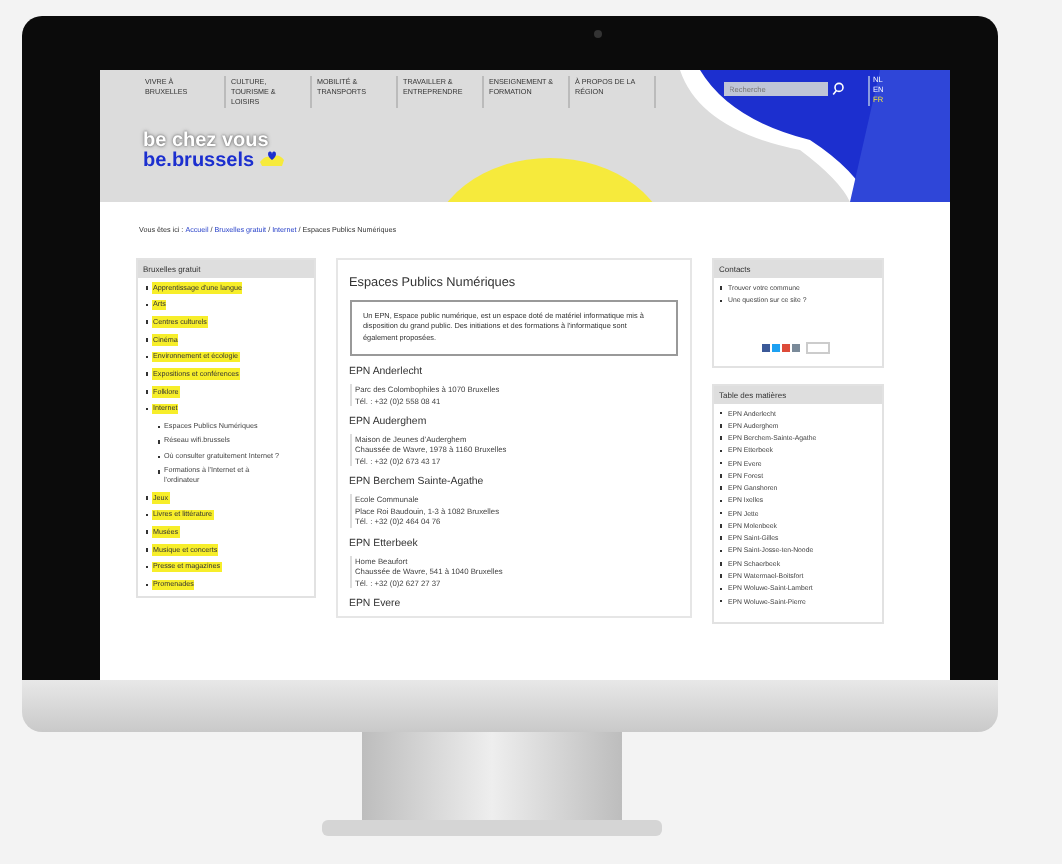  I want to click on heart-logo-icon, so click(271, 158).